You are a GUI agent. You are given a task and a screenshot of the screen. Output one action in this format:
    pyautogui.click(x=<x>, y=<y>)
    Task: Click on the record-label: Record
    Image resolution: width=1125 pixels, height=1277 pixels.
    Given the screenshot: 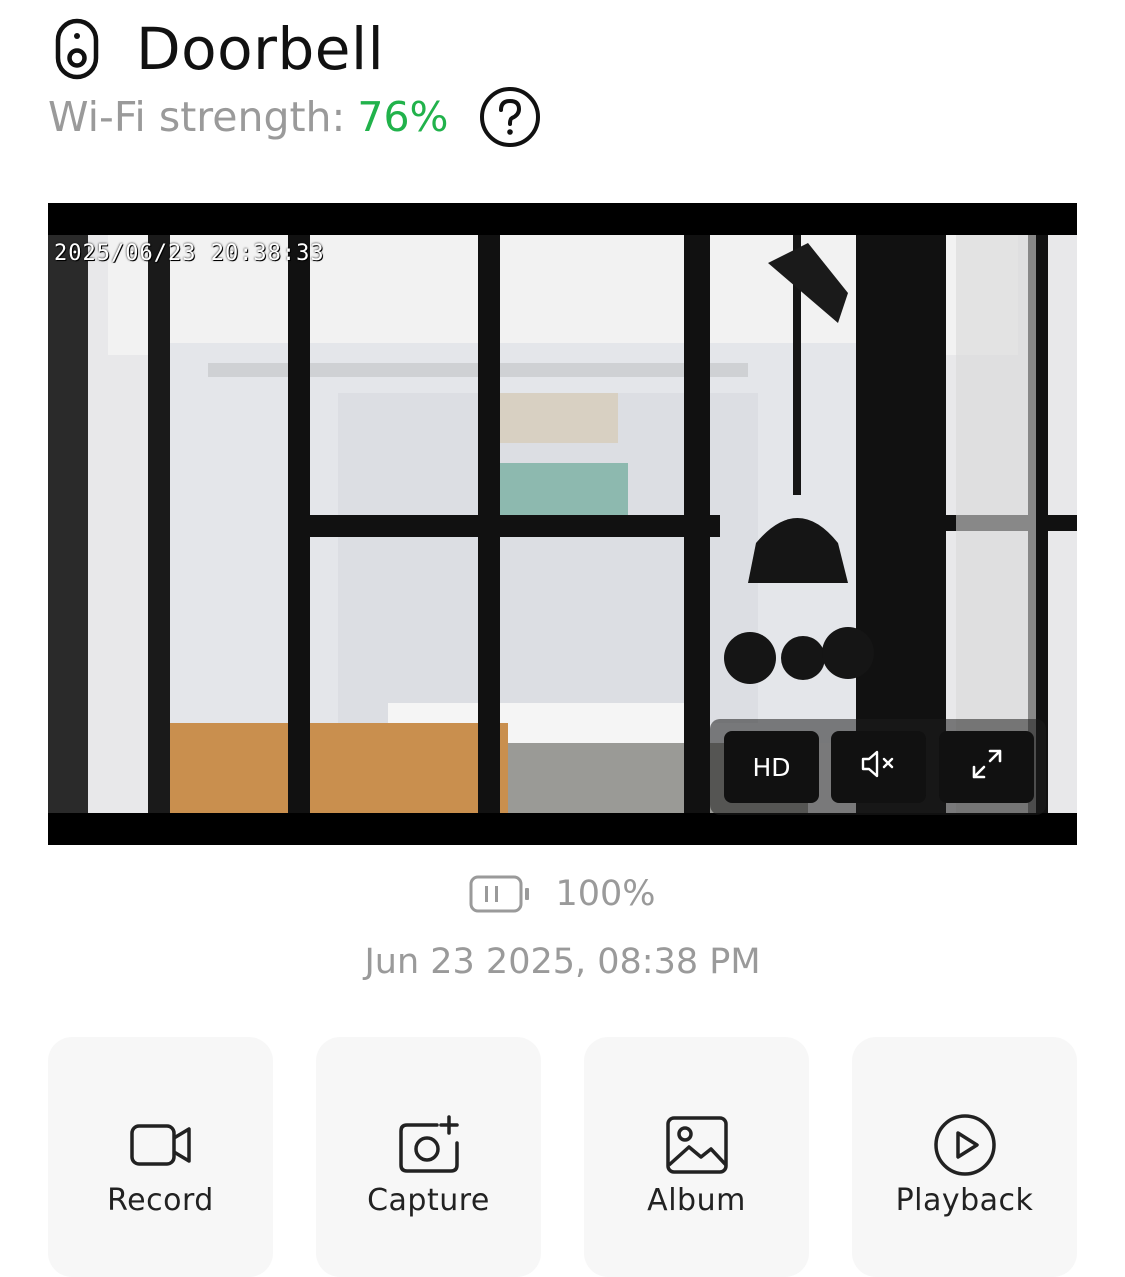 What is the action you would take?
    pyautogui.click(x=160, y=1200)
    